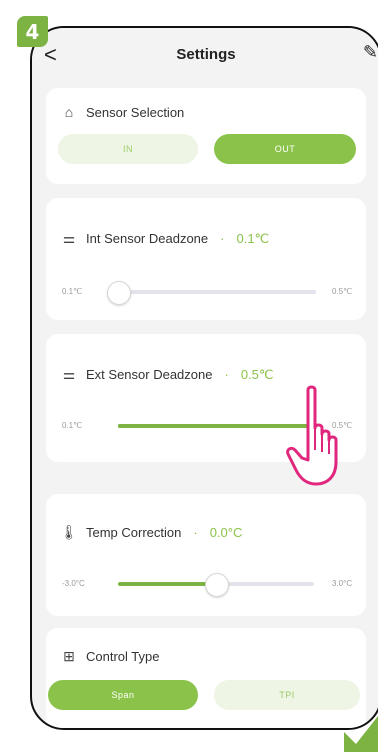 The height and width of the screenshot is (752, 378). I want to click on control-type-header: ⊞ Control Type, so click(109, 656).